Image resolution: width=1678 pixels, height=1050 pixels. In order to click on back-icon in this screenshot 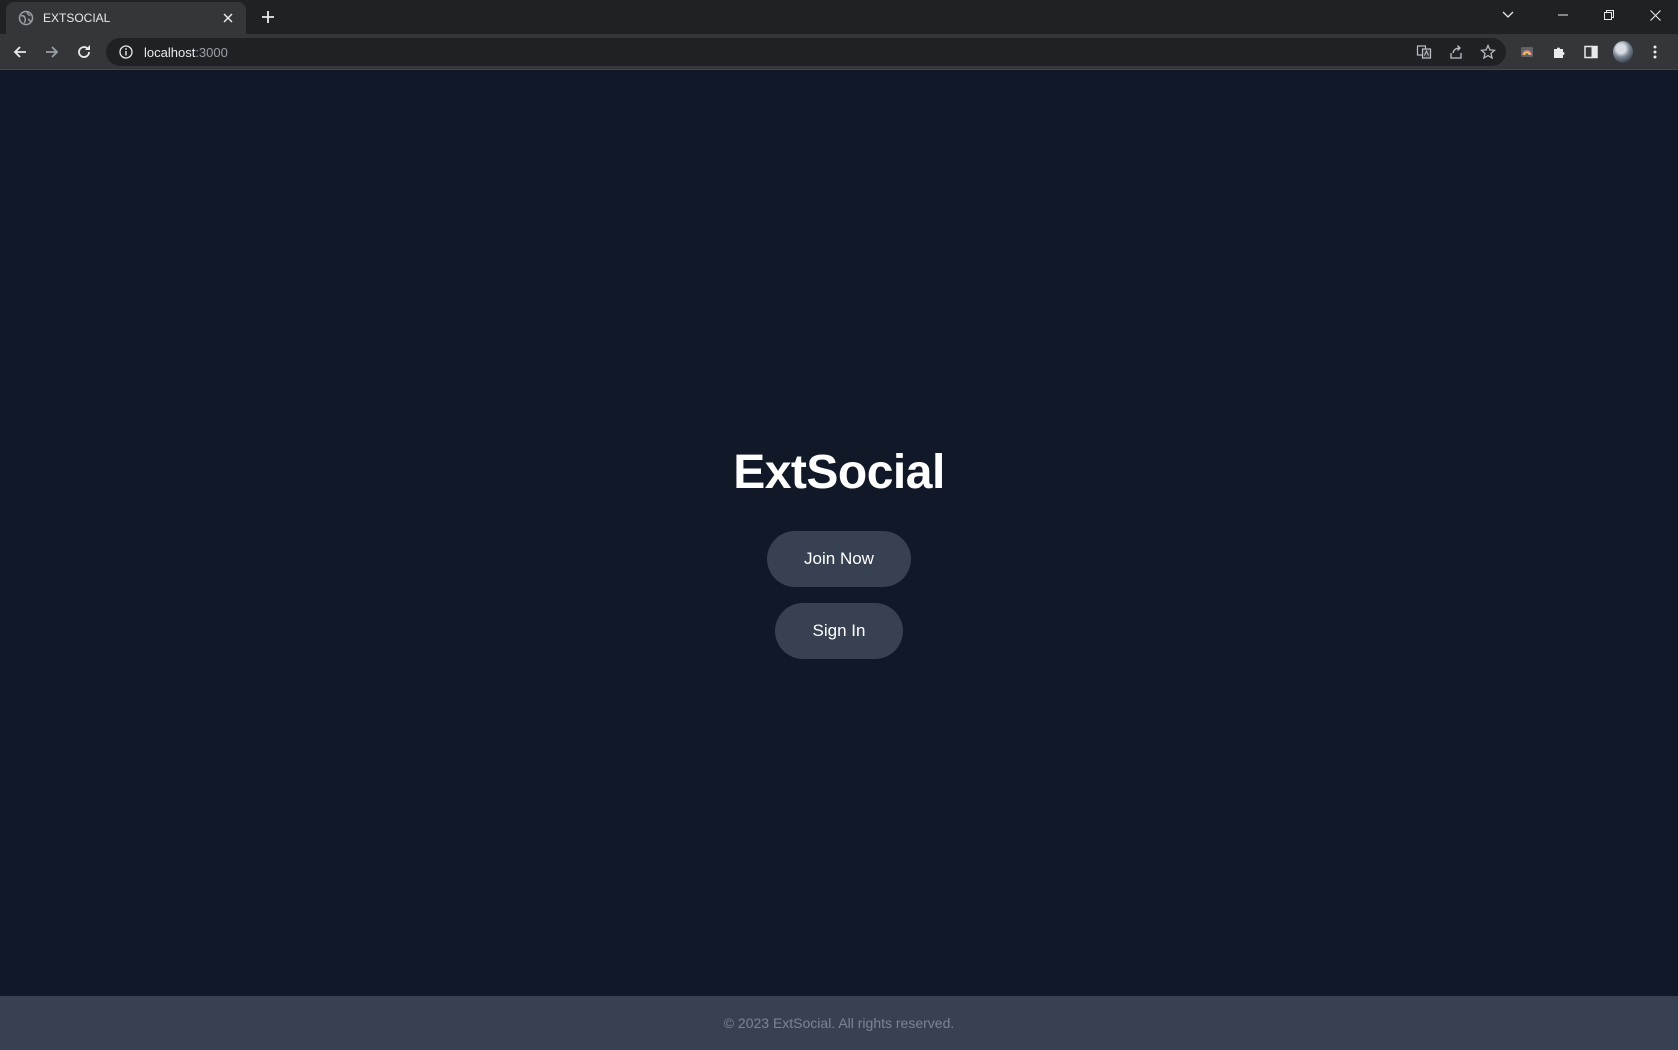, I will do `click(20, 52)`.